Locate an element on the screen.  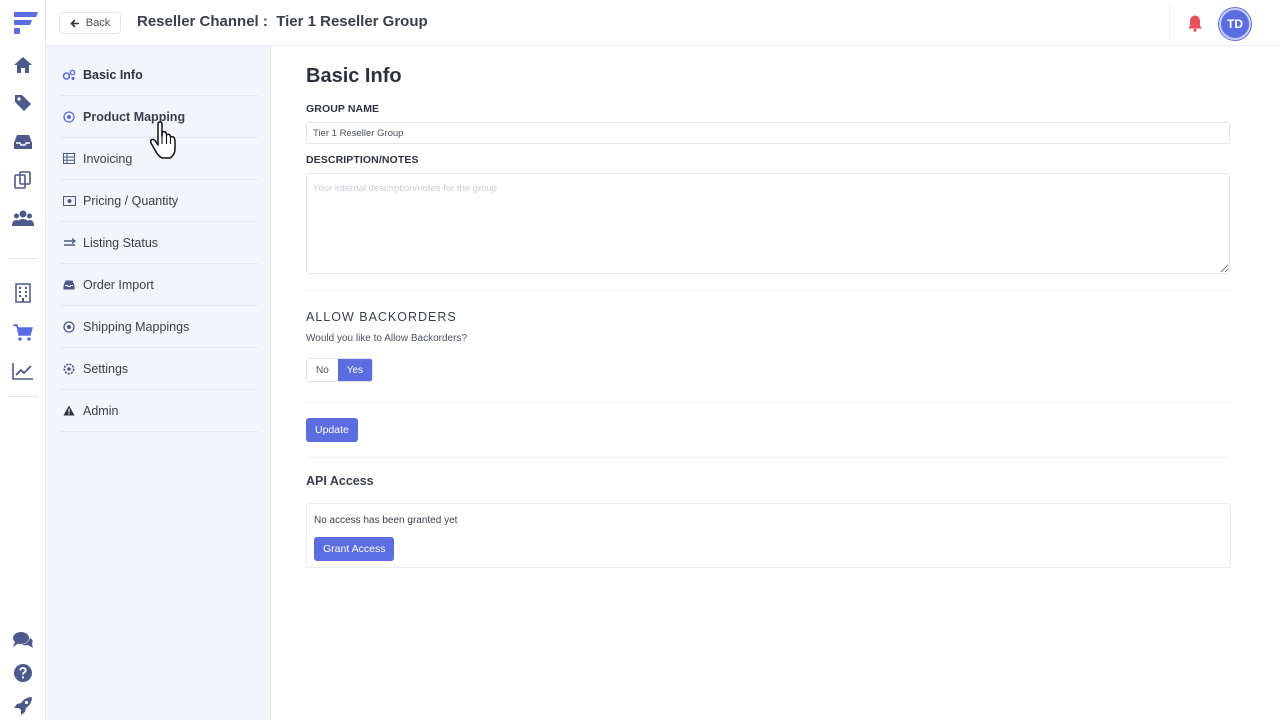
nav-item-admin: Admin is located at coordinates (159, 411).